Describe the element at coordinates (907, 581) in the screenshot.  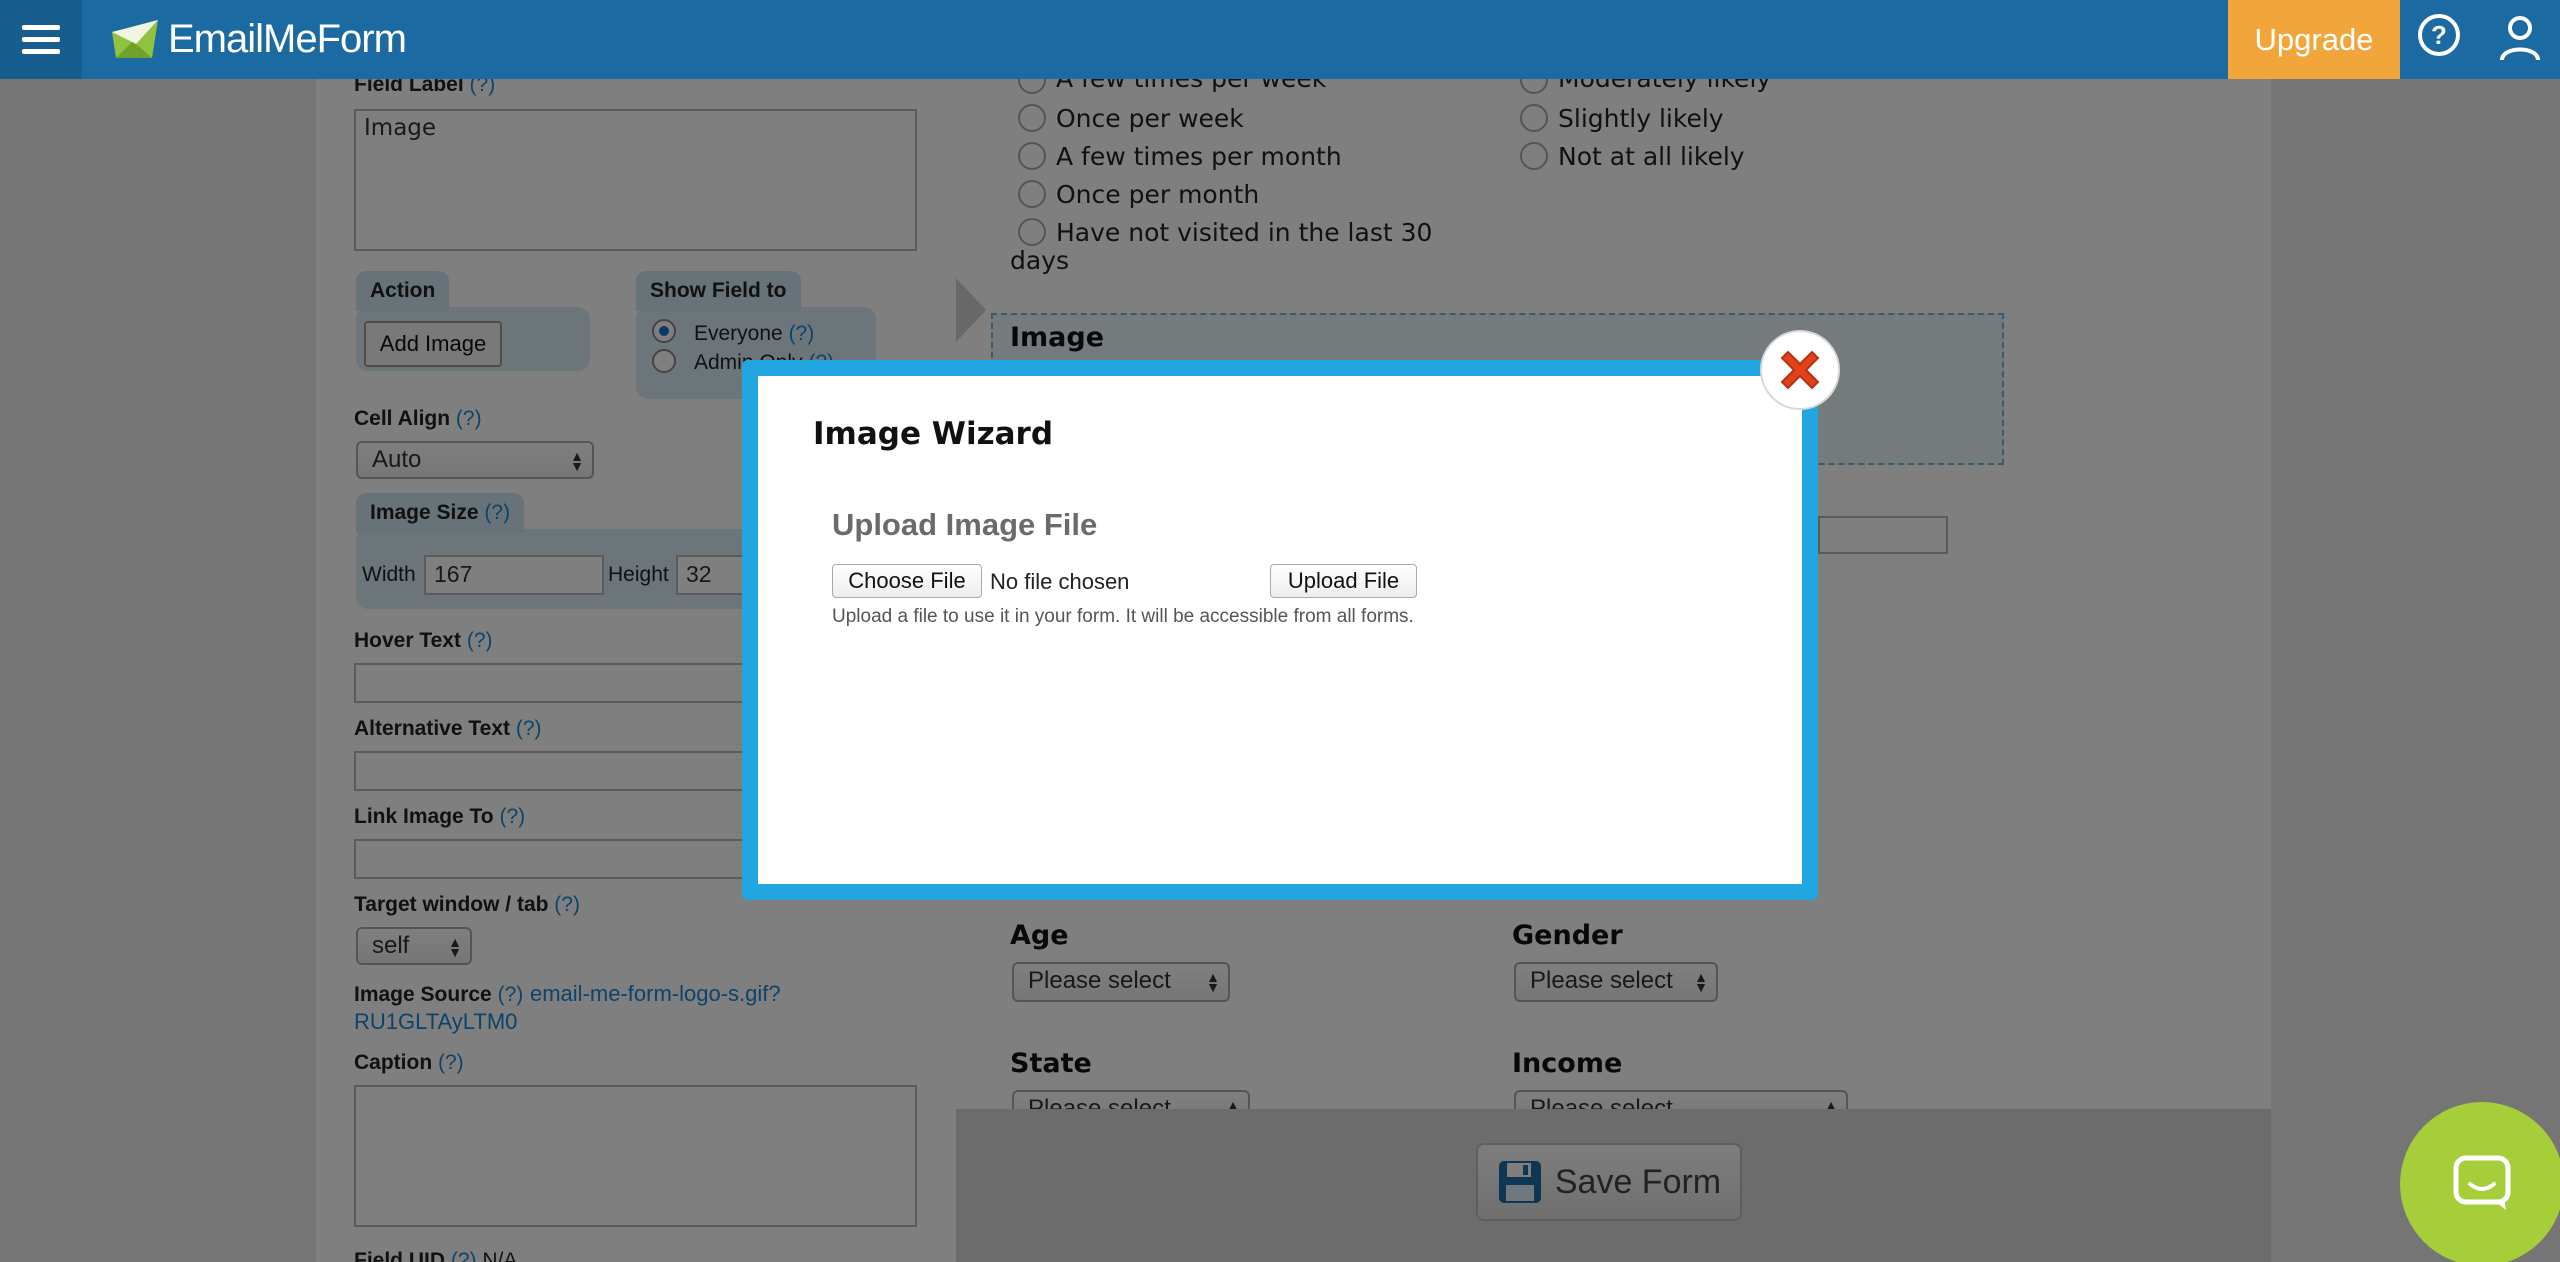
I see `choose-file-button: Choose File` at that location.